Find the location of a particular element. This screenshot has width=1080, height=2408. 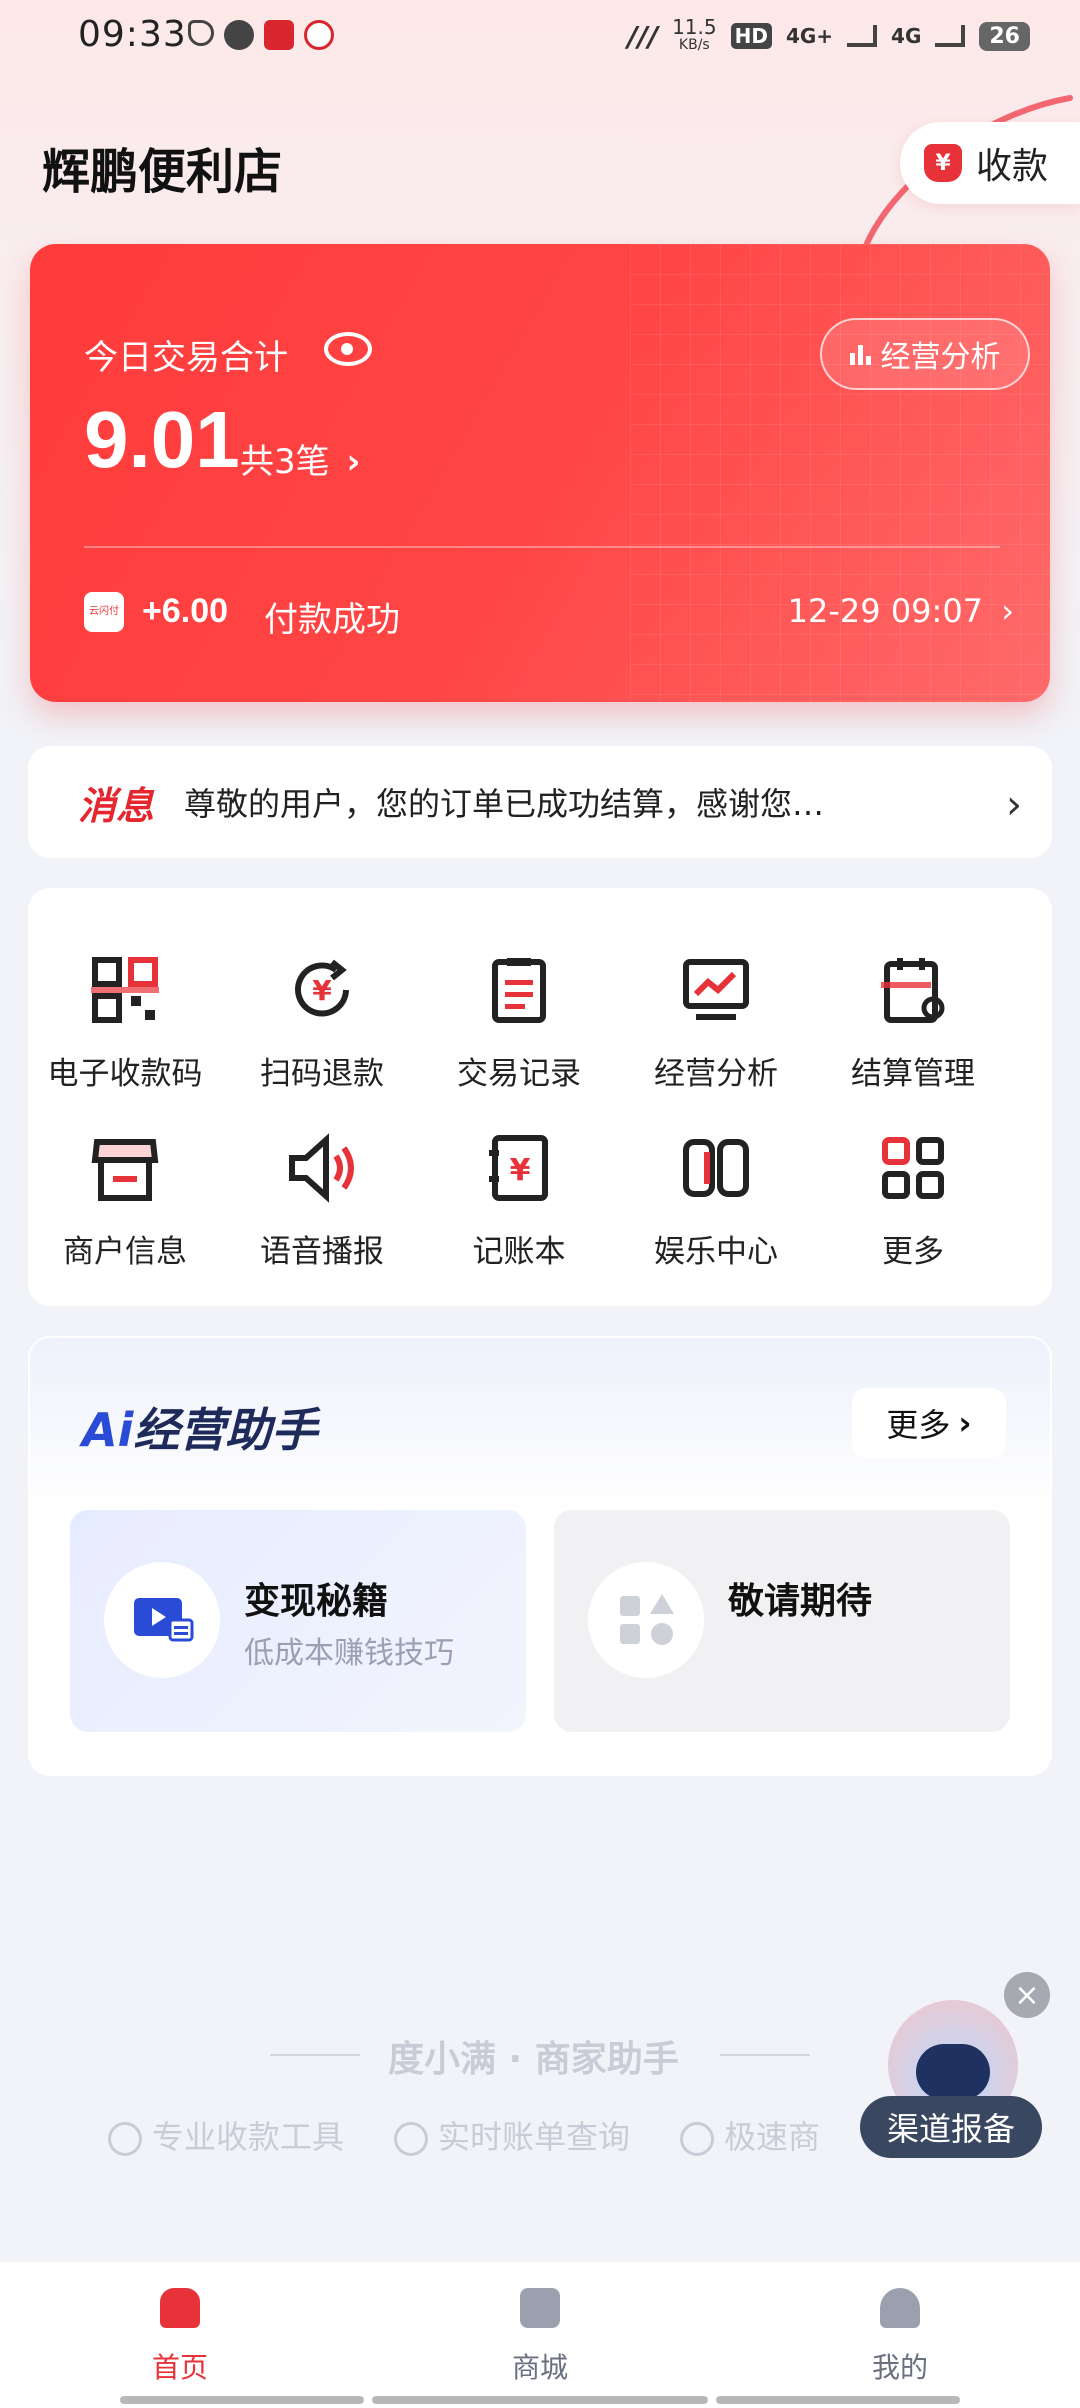

bank-icon is located at coordinates (319, 35).